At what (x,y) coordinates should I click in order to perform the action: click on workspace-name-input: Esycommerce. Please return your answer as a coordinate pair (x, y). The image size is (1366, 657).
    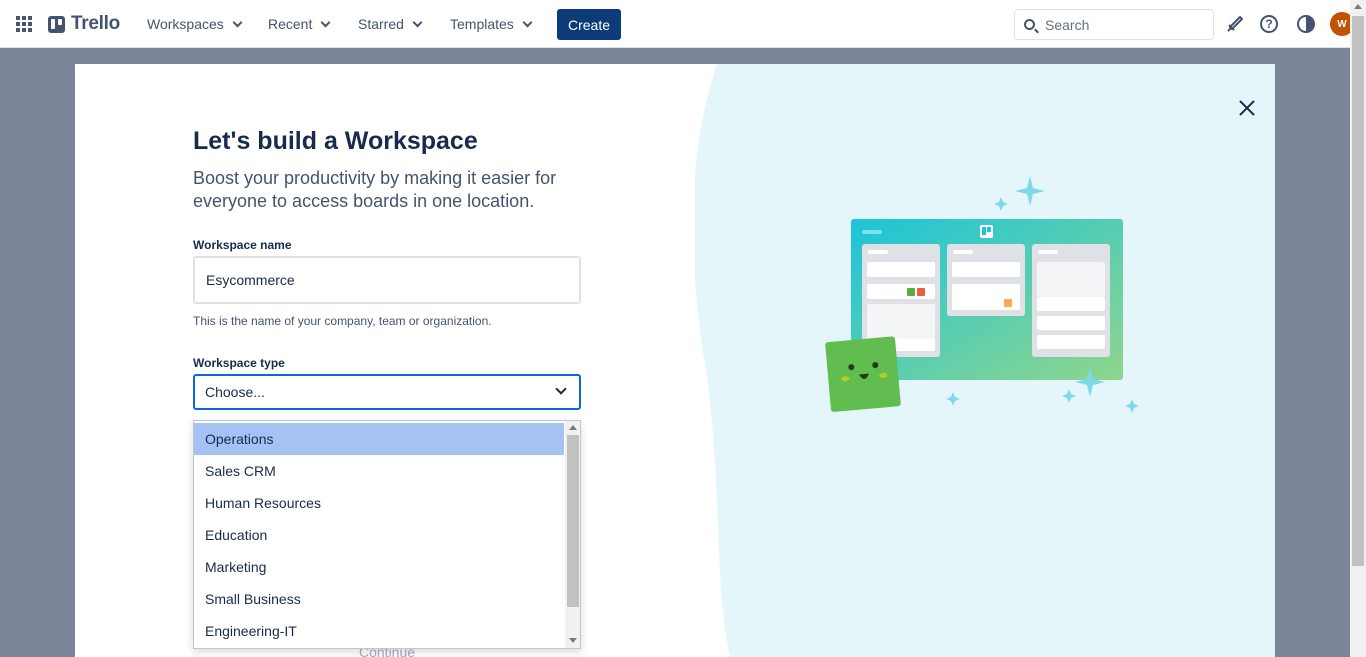
    Looking at the image, I should click on (387, 280).